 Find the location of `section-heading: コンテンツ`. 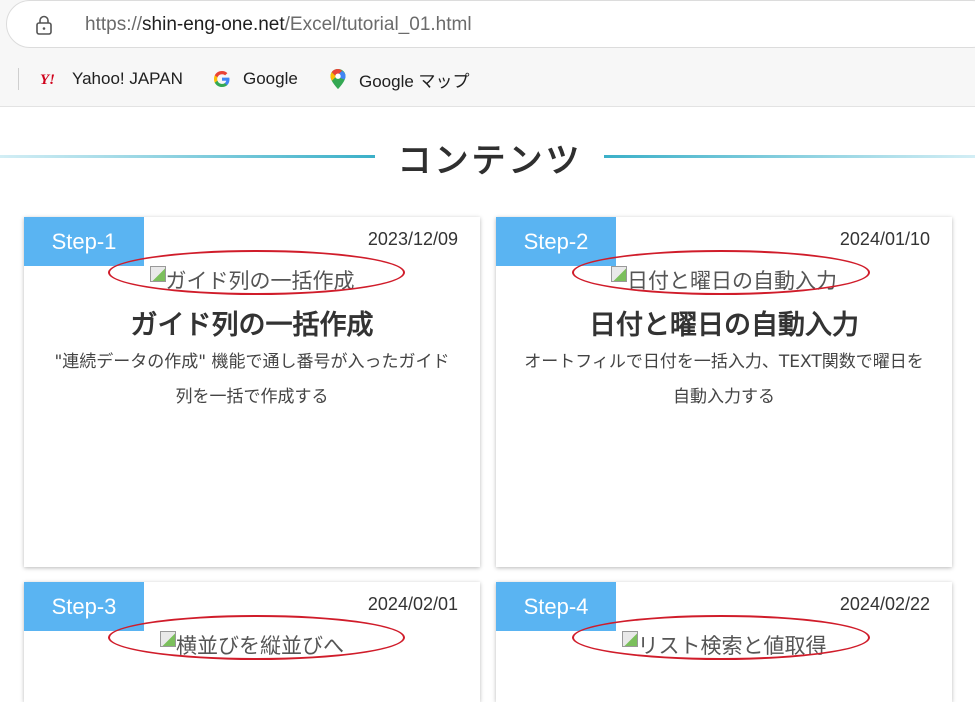

section-heading: コンテンツ is located at coordinates (487, 156).